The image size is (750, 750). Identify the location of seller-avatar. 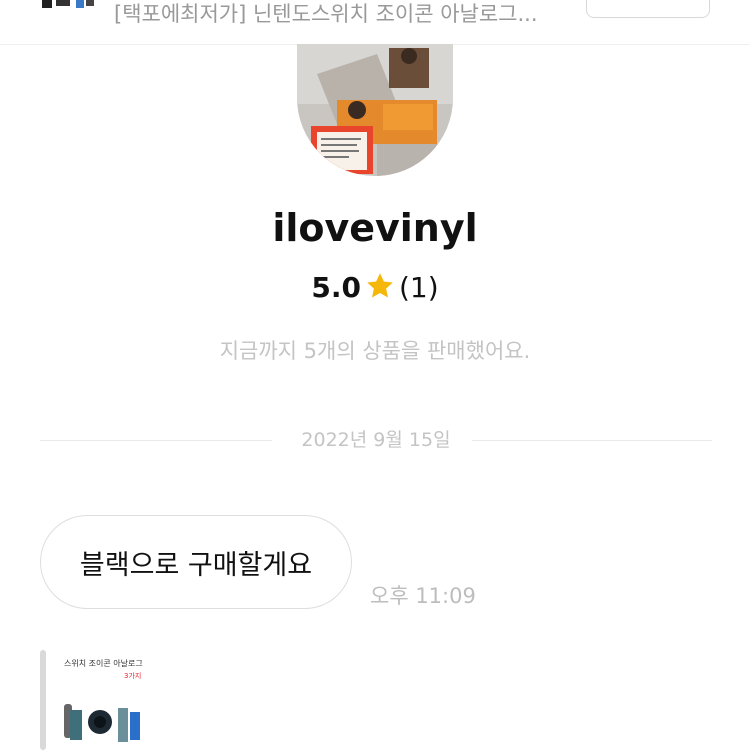
(375, 110).